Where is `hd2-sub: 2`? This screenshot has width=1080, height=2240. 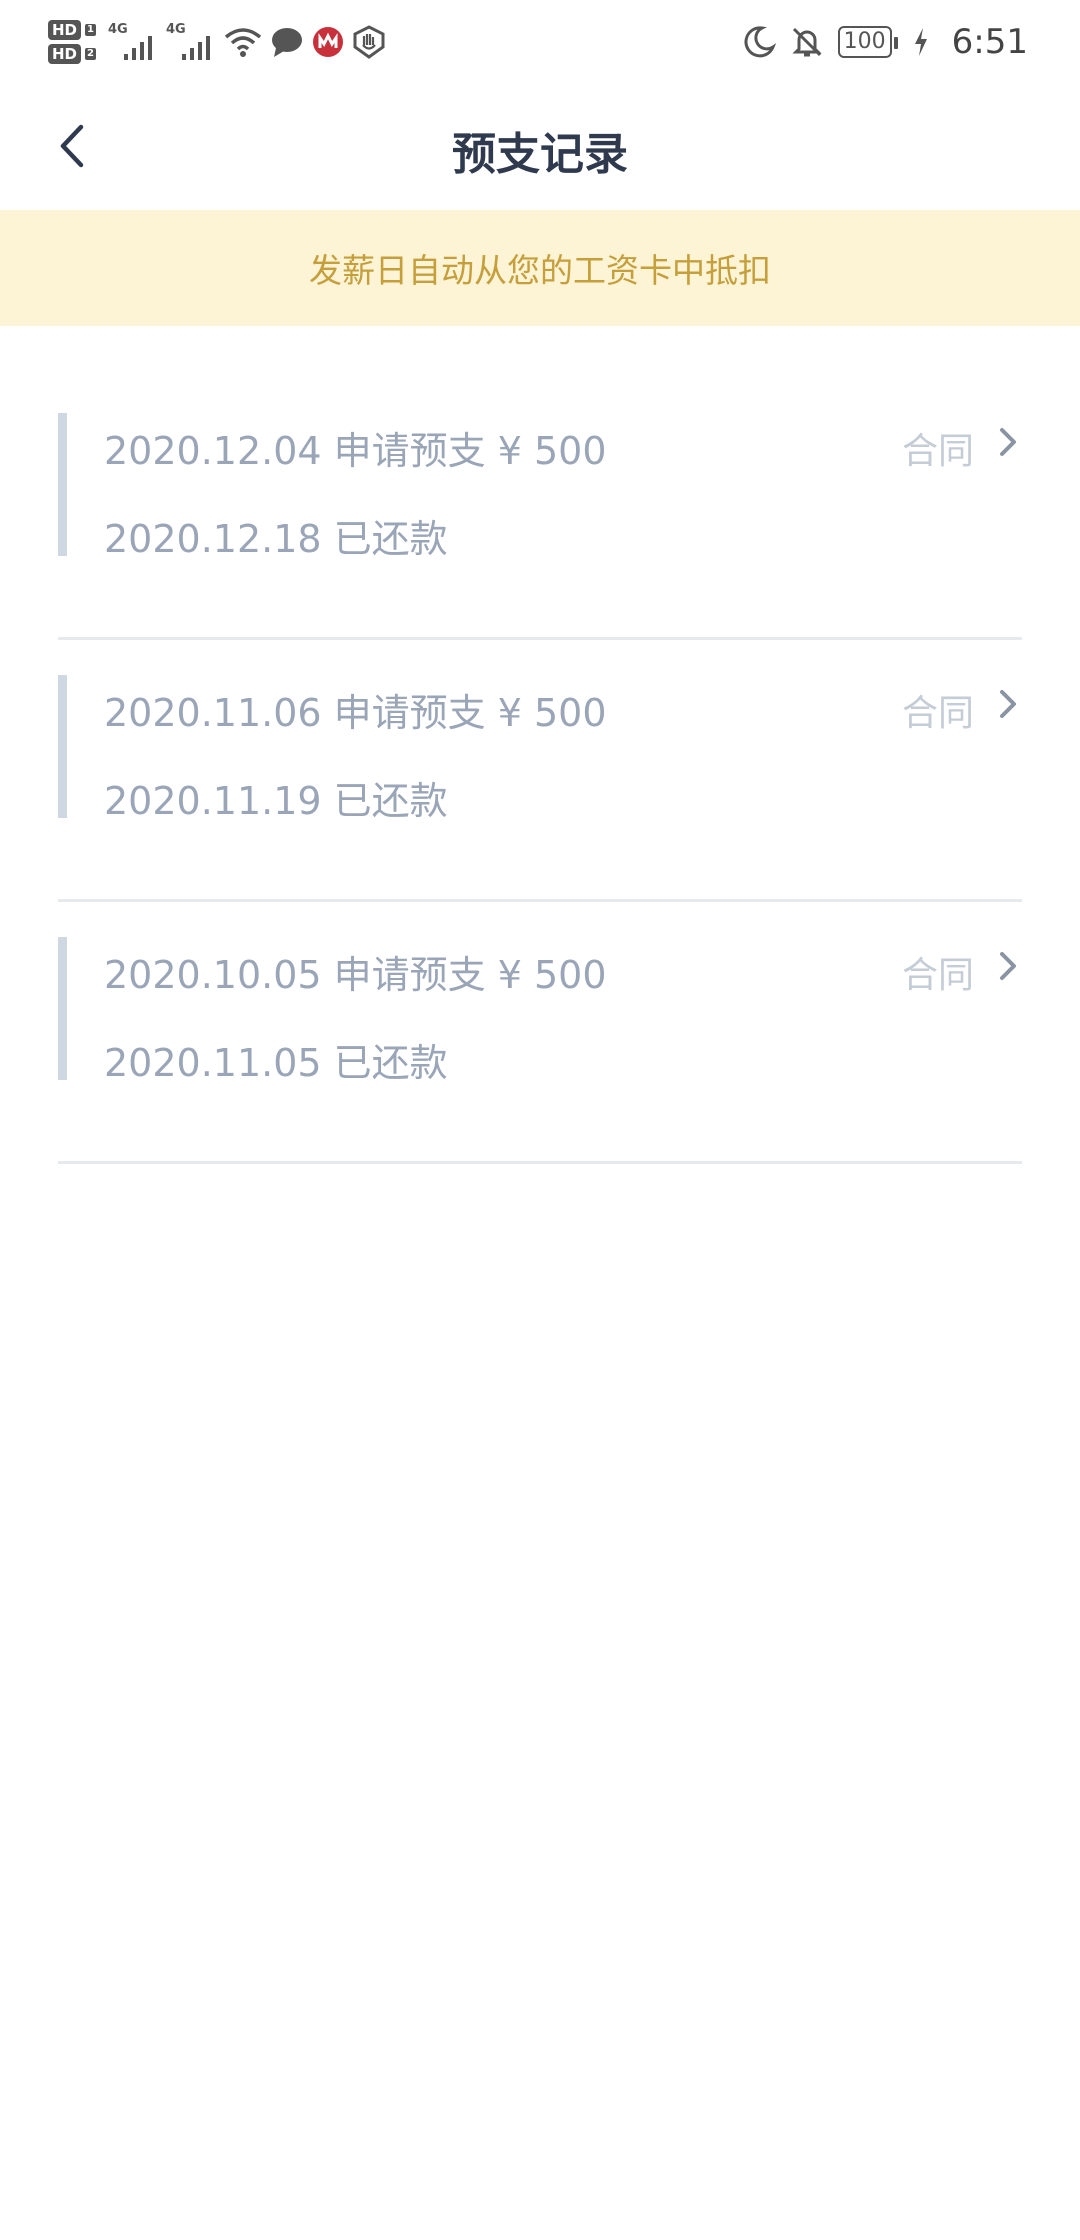 hd2-sub: 2 is located at coordinates (90, 54).